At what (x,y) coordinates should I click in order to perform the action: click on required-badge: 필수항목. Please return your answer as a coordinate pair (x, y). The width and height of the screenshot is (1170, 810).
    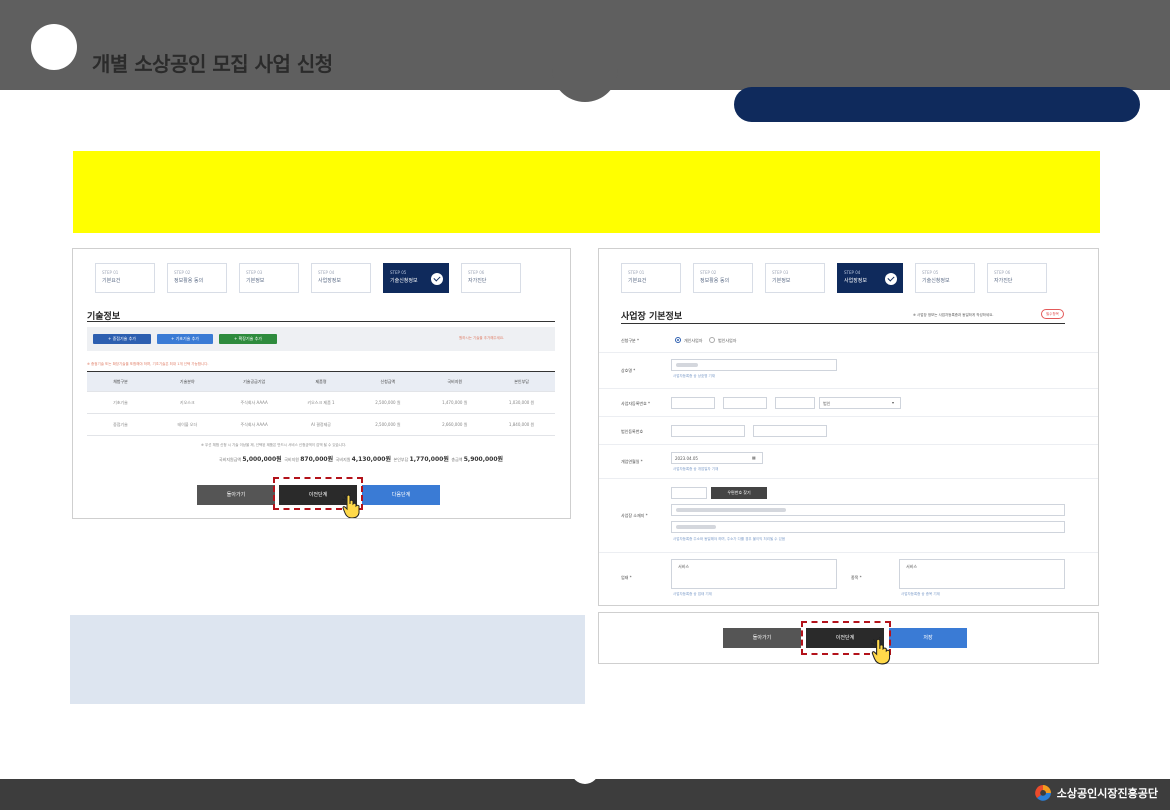
    Looking at the image, I should click on (1052, 314).